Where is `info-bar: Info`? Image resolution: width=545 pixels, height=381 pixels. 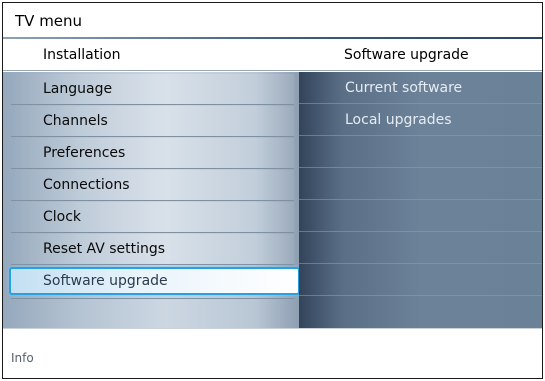
info-bar: Info is located at coordinates (272, 353).